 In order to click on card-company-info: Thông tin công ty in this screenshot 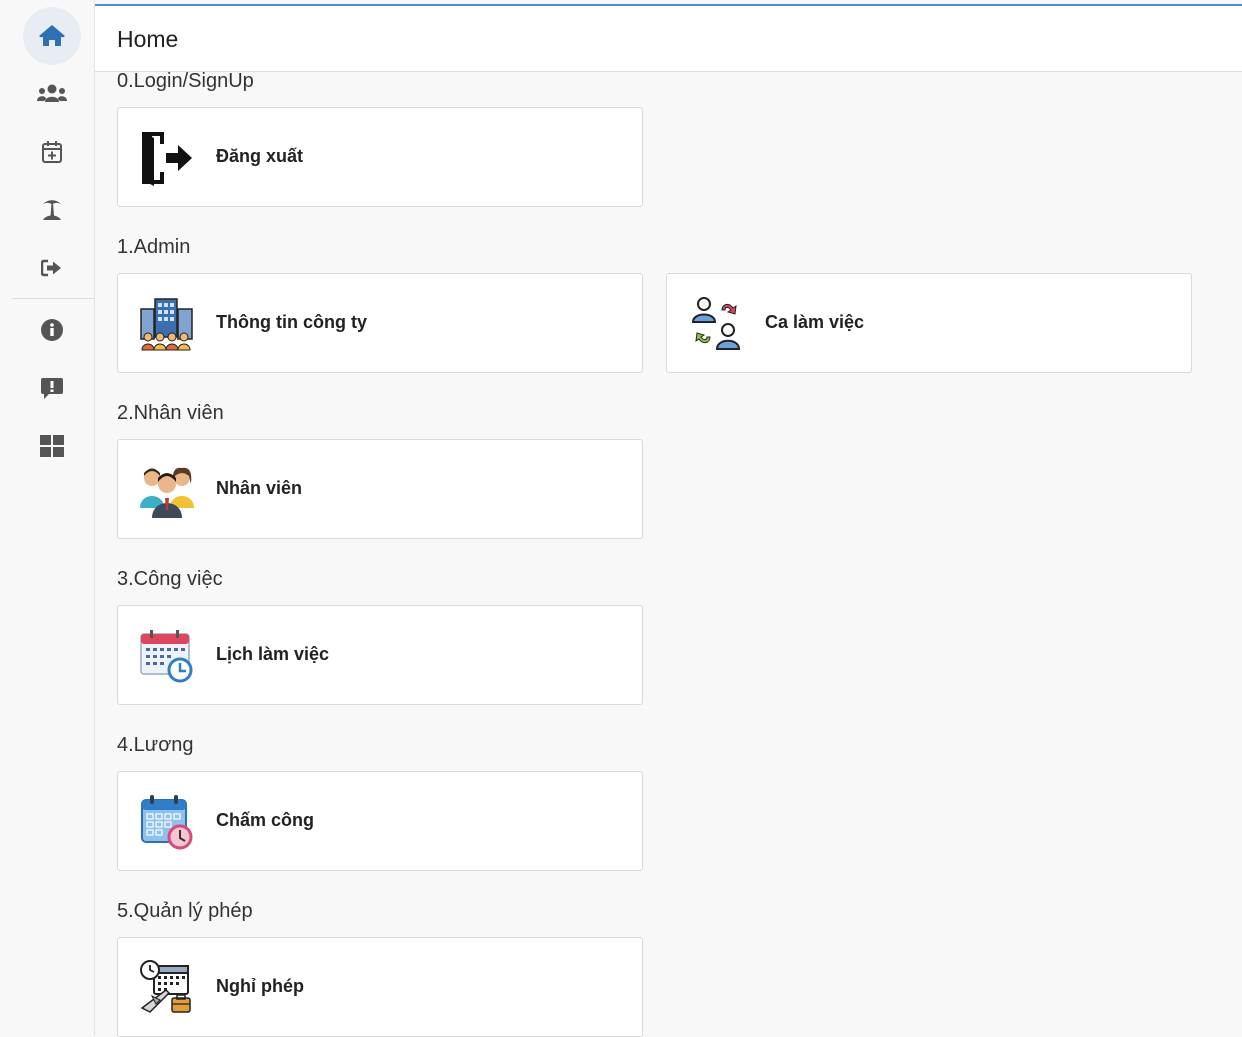, I will do `click(380, 323)`.